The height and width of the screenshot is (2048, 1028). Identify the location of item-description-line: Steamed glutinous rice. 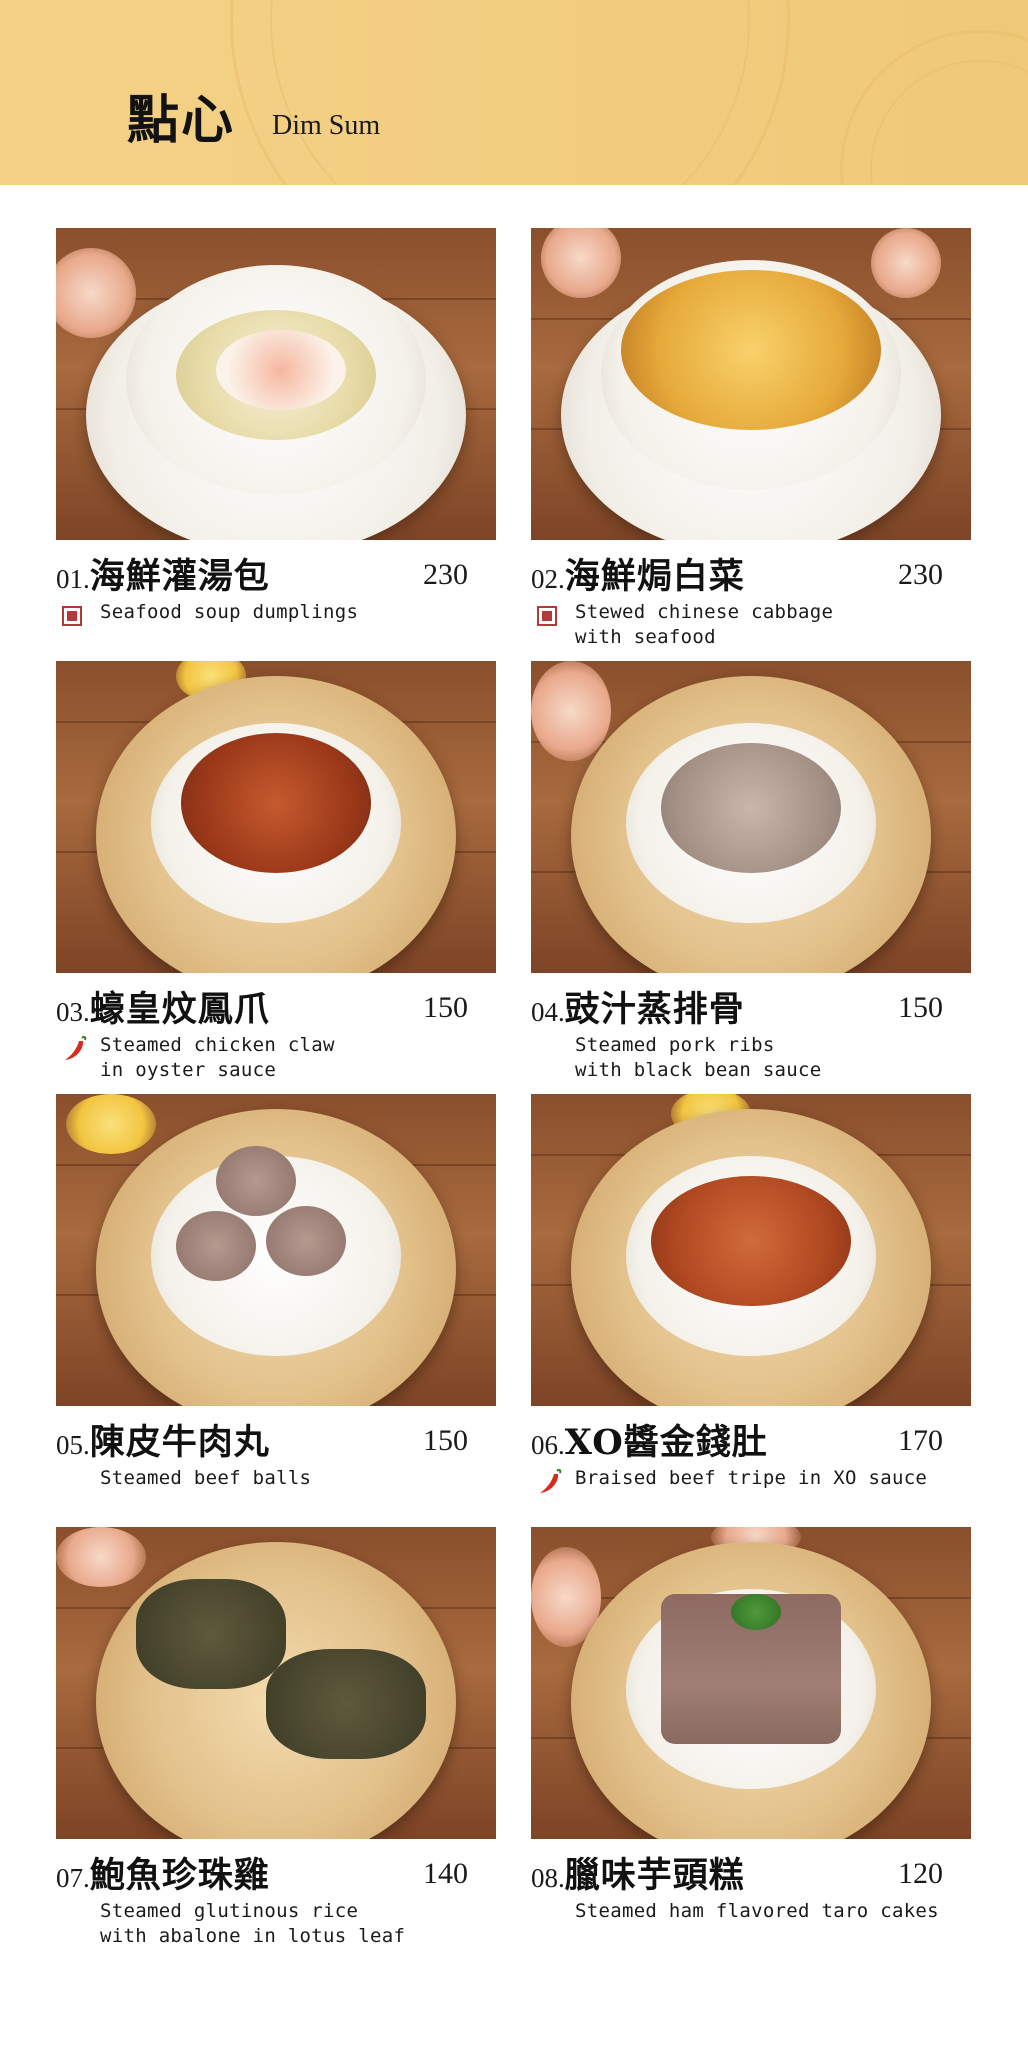
(229, 1911).